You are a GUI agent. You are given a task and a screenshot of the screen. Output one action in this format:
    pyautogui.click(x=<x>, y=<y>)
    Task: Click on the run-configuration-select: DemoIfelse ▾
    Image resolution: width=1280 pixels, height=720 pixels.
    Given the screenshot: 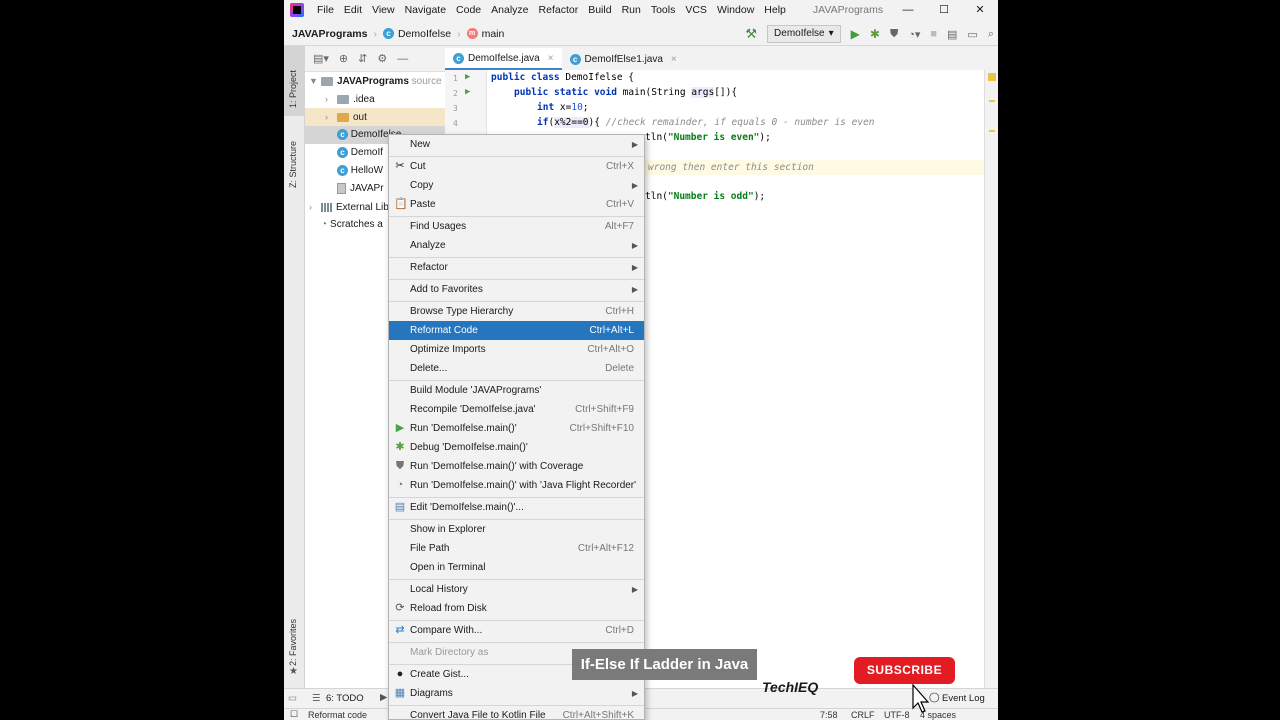 What is the action you would take?
    pyautogui.click(x=804, y=34)
    